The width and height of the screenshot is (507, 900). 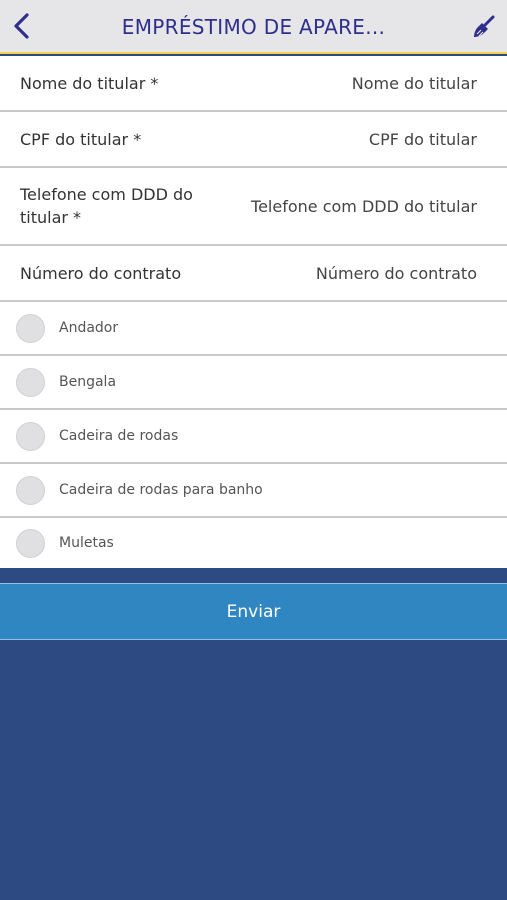 I want to click on option-bengala: Bengala, so click(x=253, y=383).